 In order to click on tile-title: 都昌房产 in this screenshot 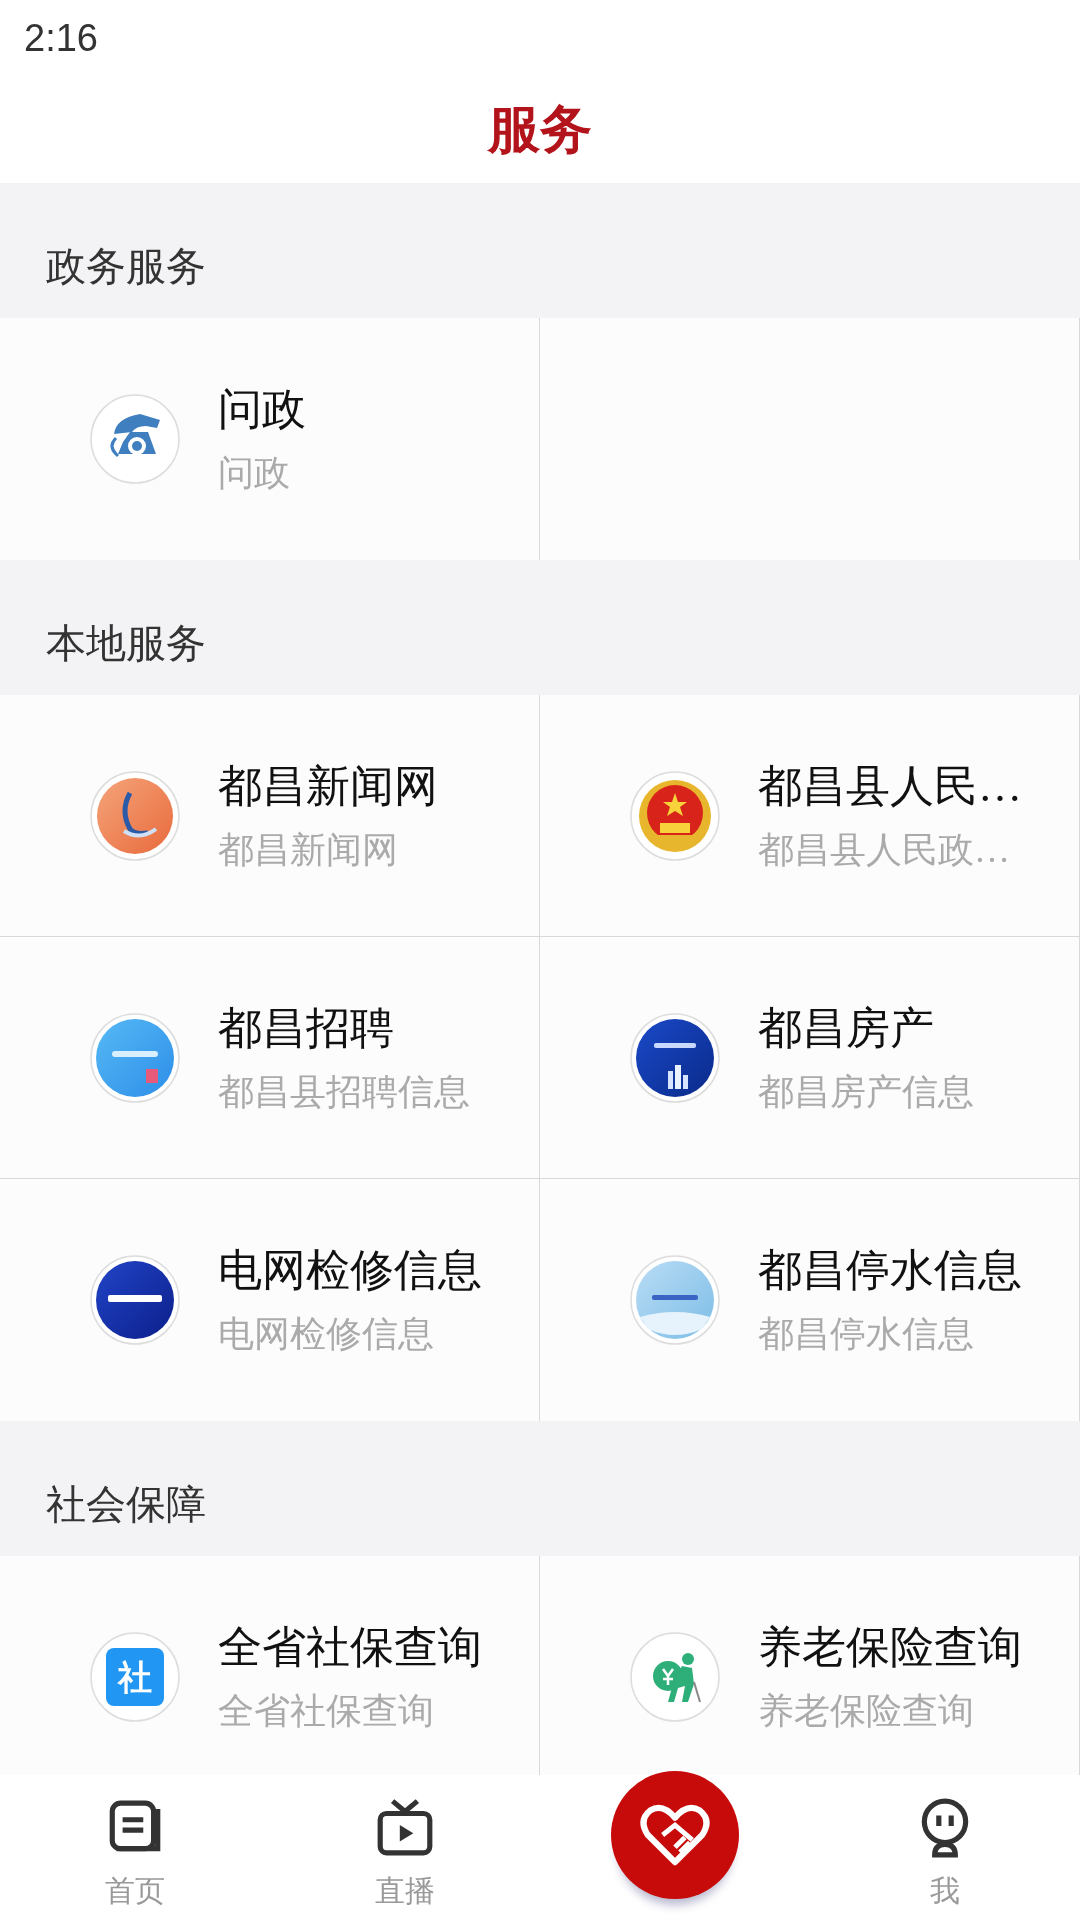, I will do `click(846, 1028)`.